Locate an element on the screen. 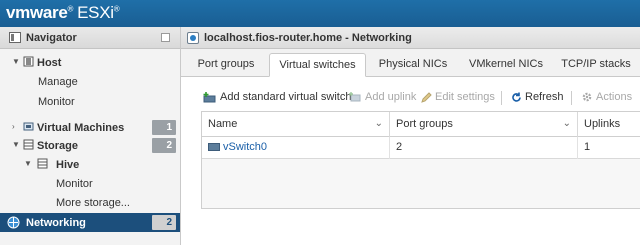 This screenshot has width=640, height=245. column-label-port-groups: Port groups is located at coordinates (424, 124).